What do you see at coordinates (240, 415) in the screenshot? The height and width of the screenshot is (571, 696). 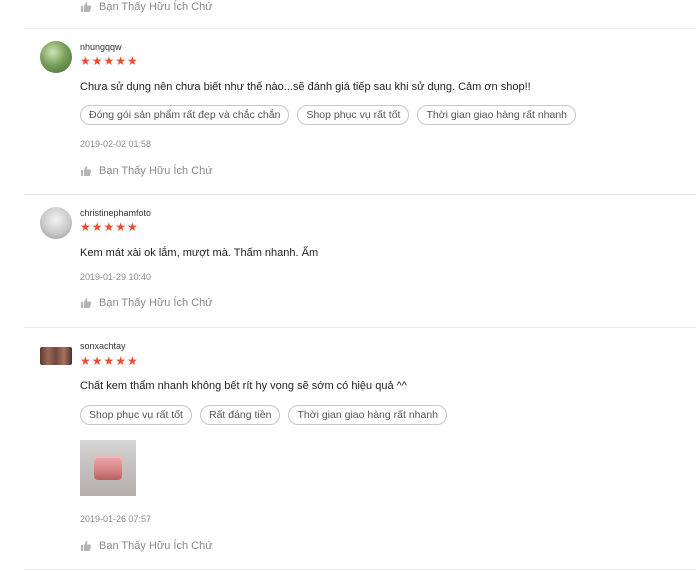 I see `review-tag: Rất đáng tiền` at bounding box center [240, 415].